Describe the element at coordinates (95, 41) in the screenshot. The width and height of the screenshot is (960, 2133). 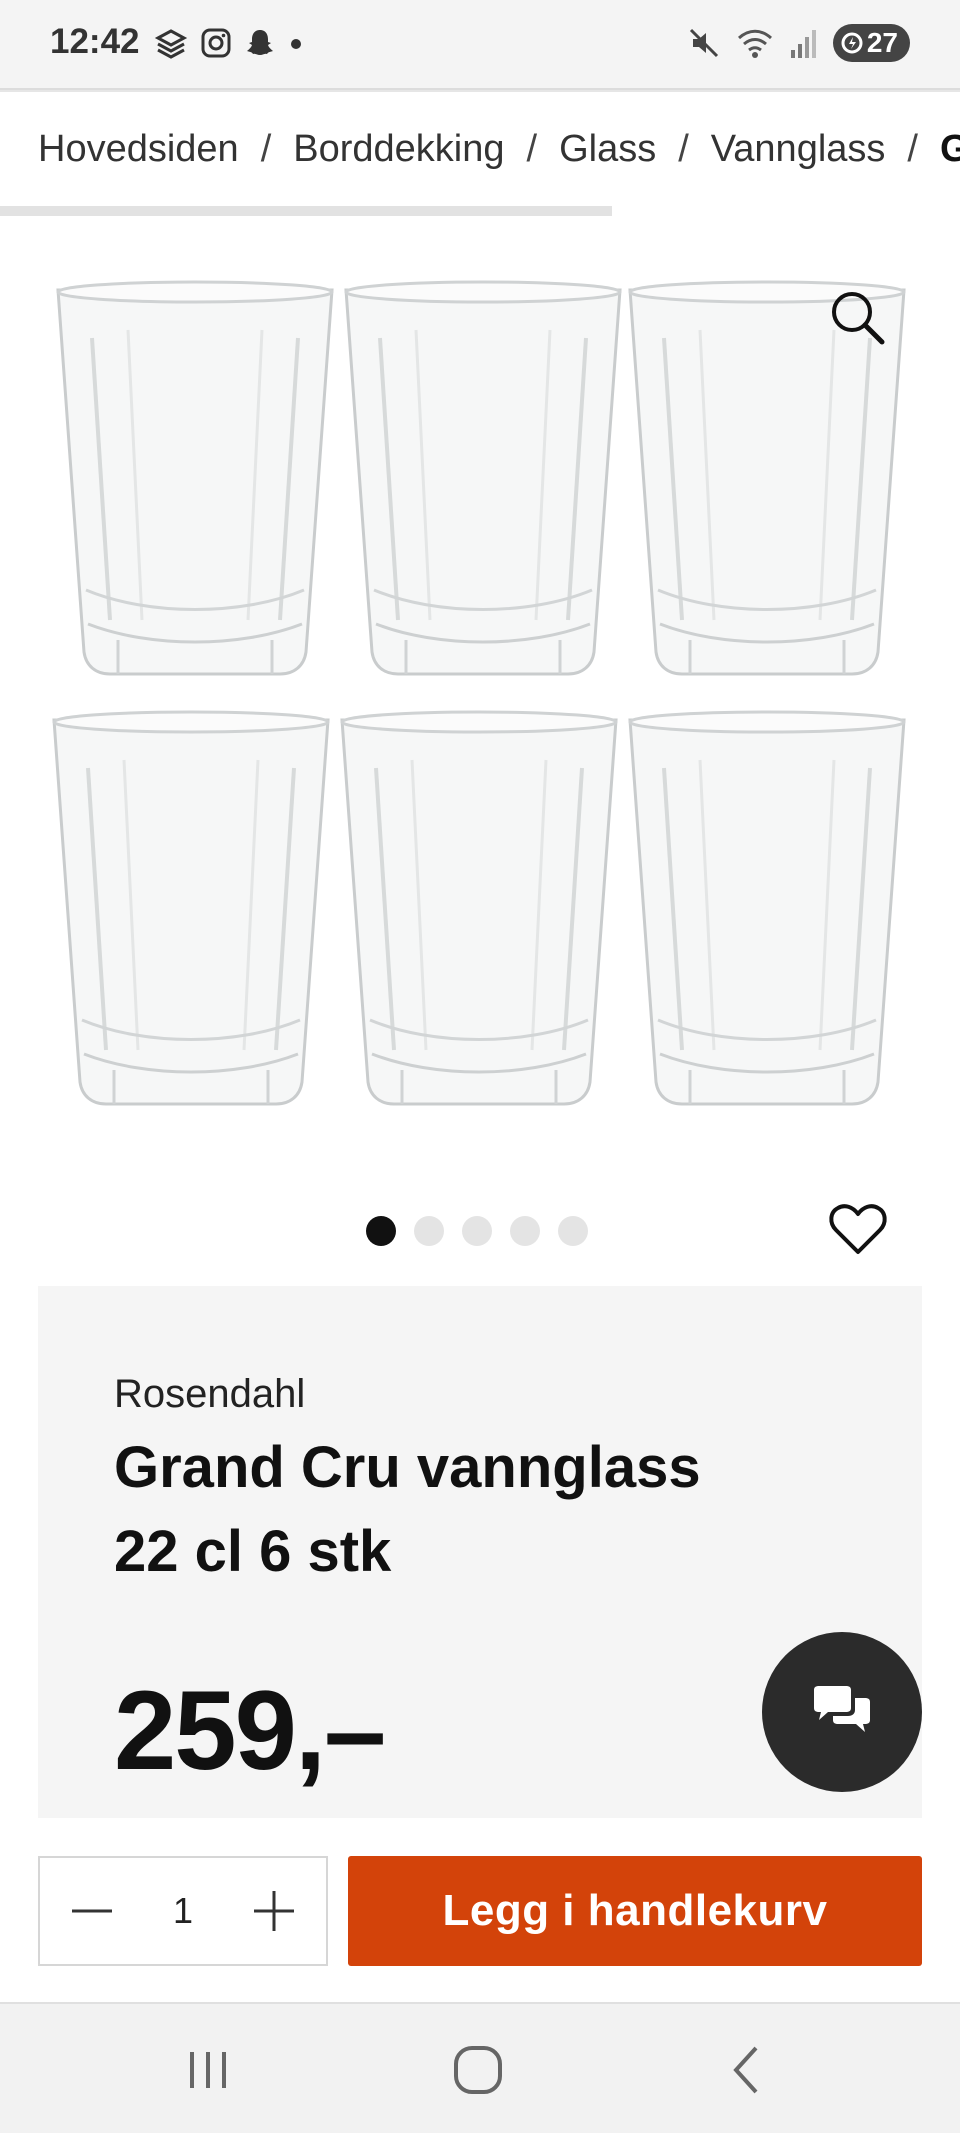
I see `status-time: 12:42` at that location.